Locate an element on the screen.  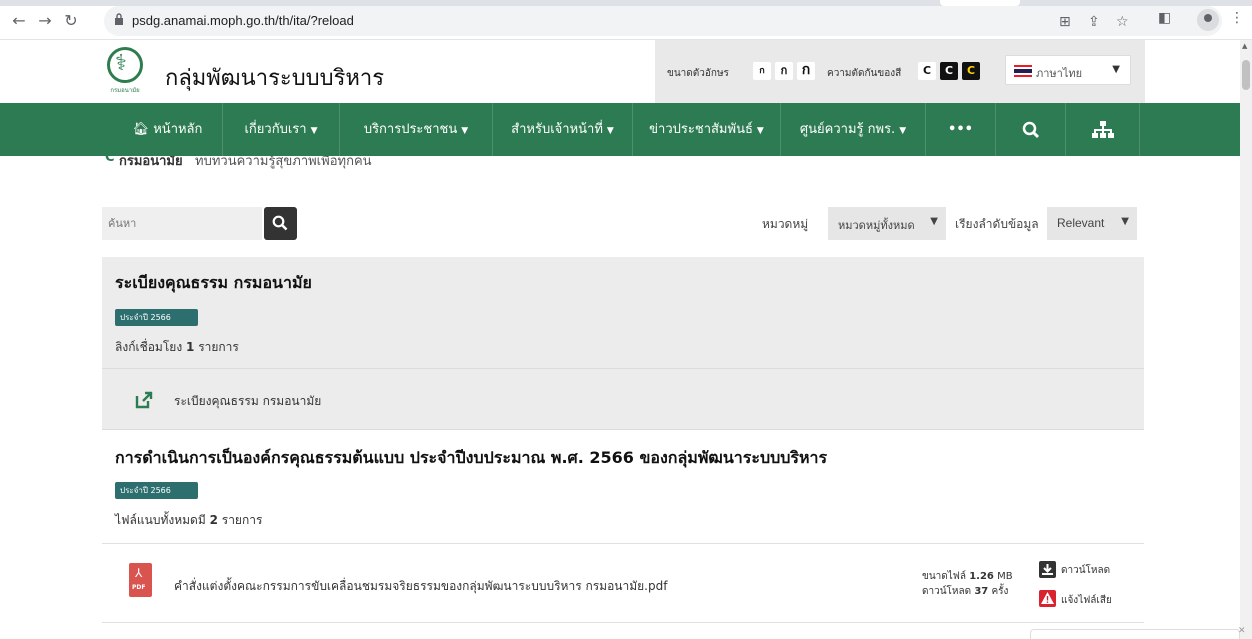
nav-more: ••• is located at coordinates (961, 129).